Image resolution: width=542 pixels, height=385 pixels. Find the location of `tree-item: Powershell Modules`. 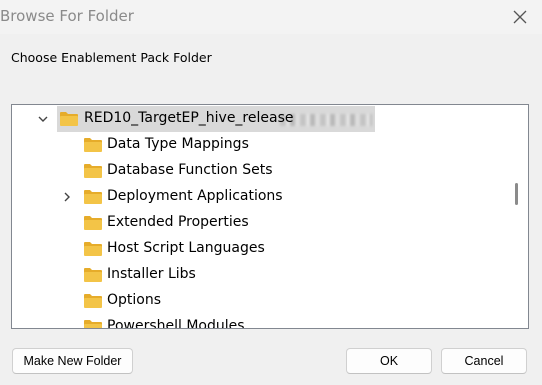

tree-item: Powershell Modules is located at coordinates (259, 322).